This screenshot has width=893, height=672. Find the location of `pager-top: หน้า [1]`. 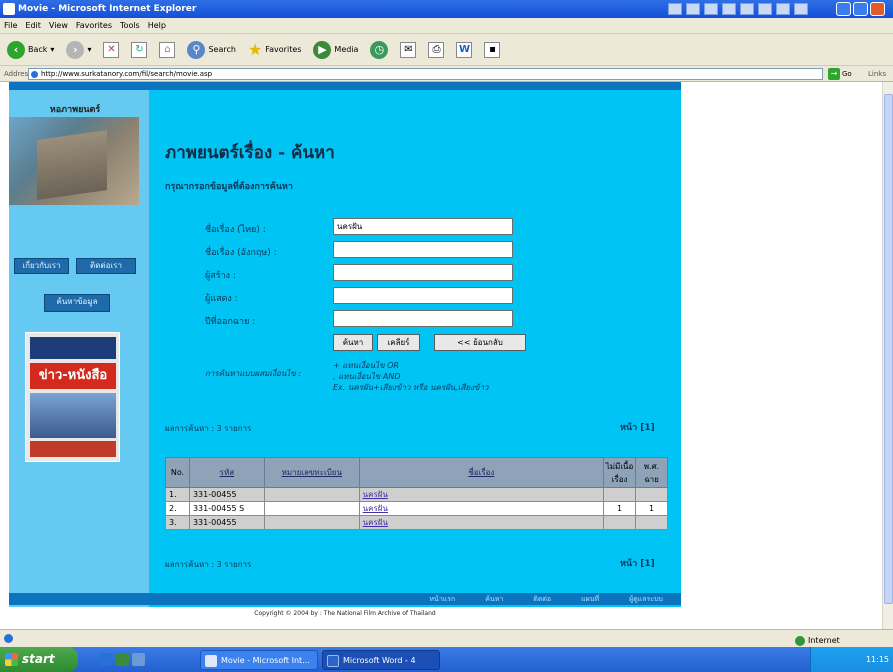

pager-top: หน้า [1] is located at coordinates (637, 427).